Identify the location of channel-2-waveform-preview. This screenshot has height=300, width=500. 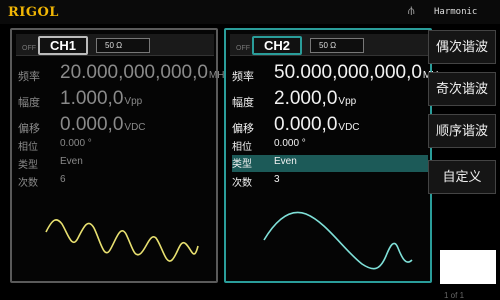
(338, 240).